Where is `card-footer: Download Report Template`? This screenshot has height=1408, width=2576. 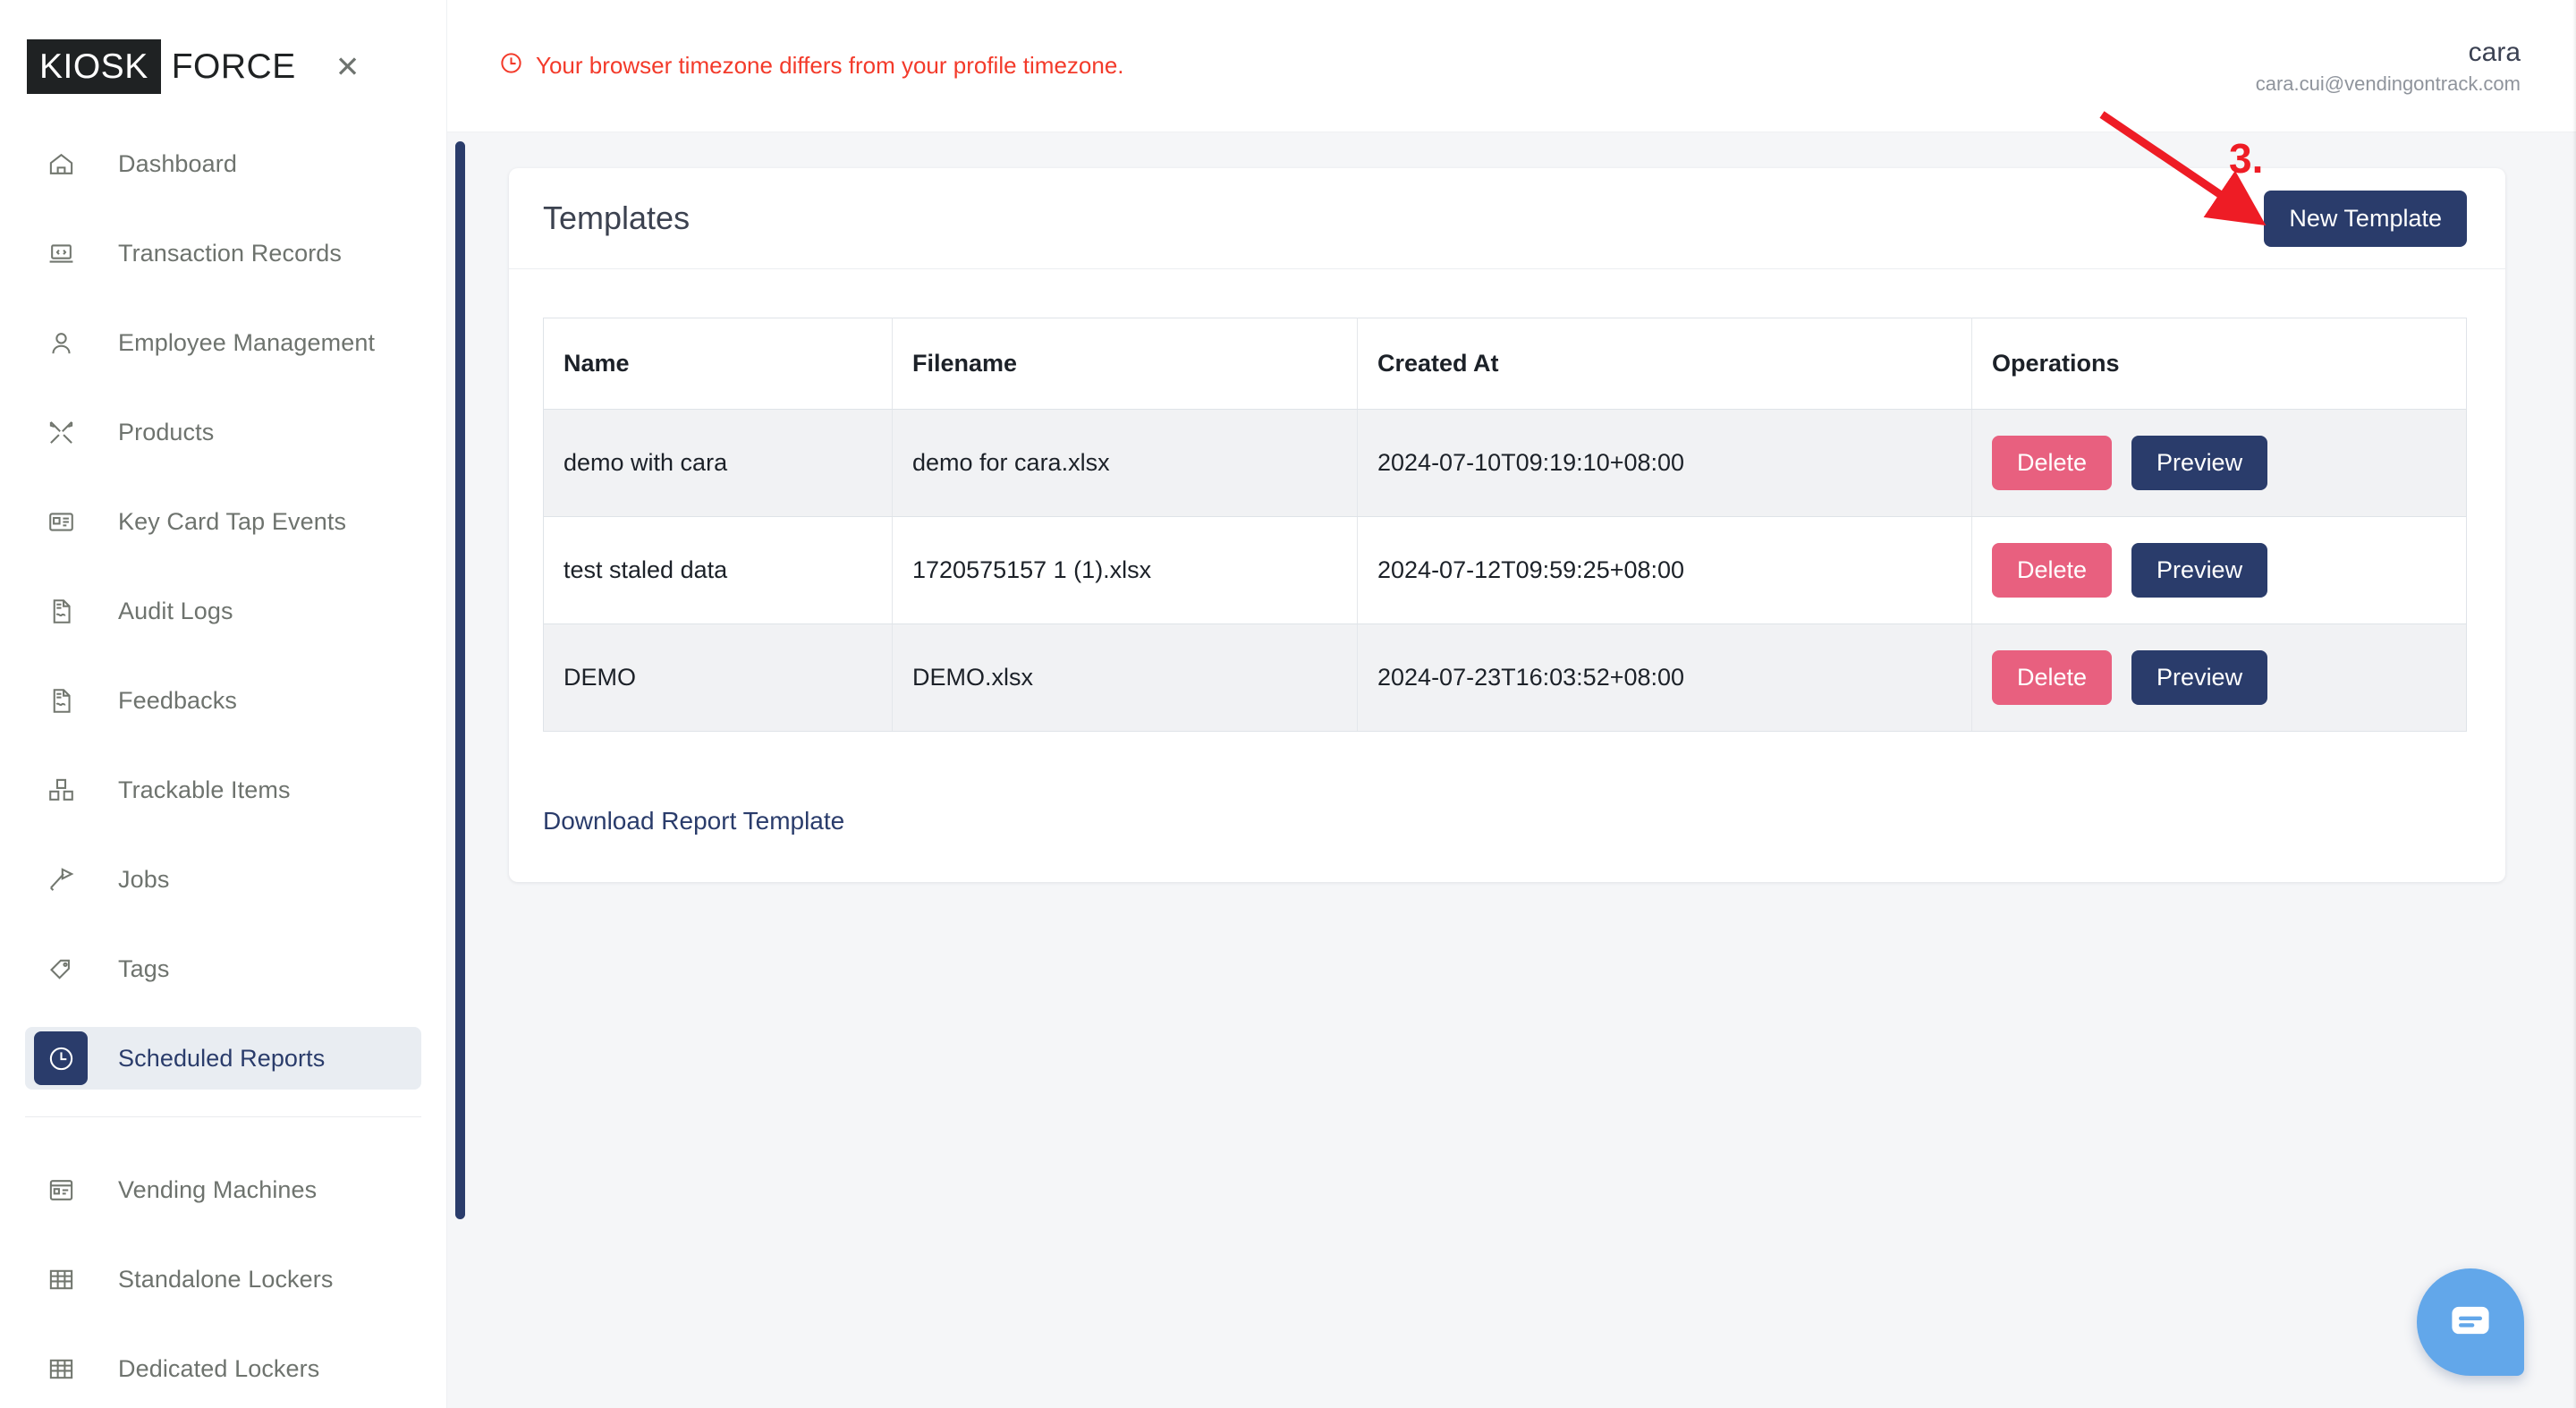 card-footer: Download Report Template is located at coordinates (1507, 825).